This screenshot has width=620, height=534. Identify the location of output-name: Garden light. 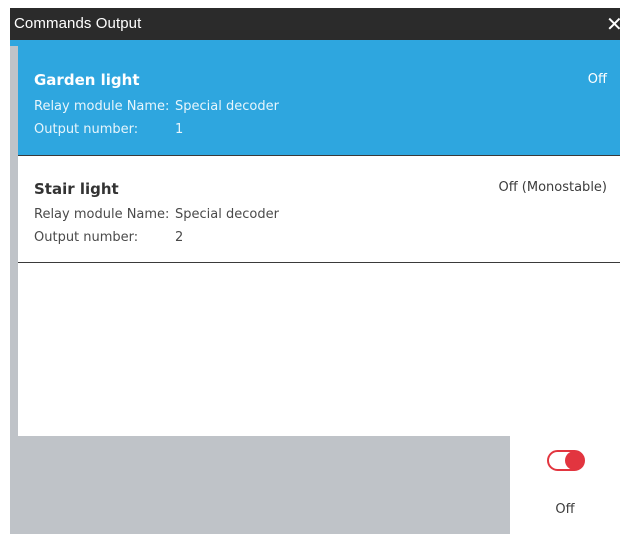
(87, 80).